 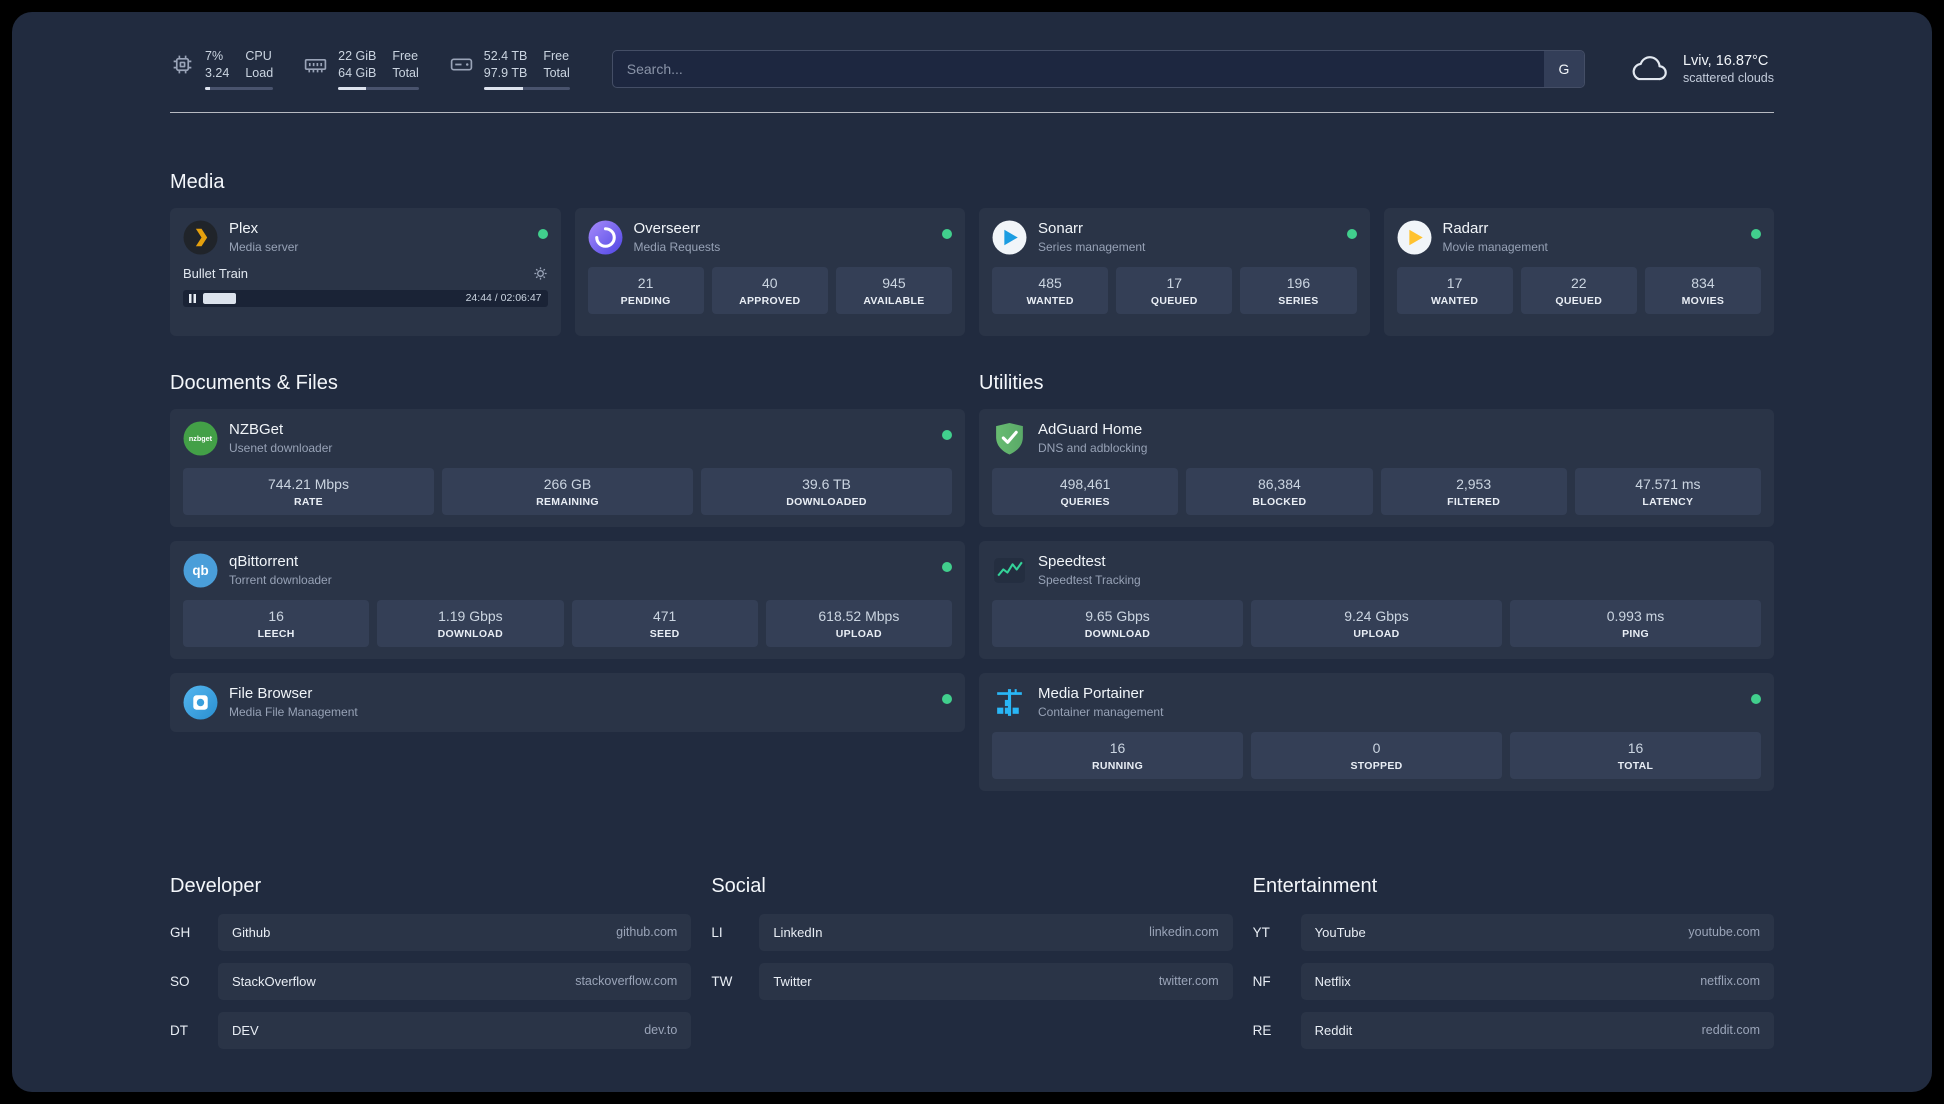 What do you see at coordinates (182, 62) in the screenshot?
I see `cpu-icon` at bounding box center [182, 62].